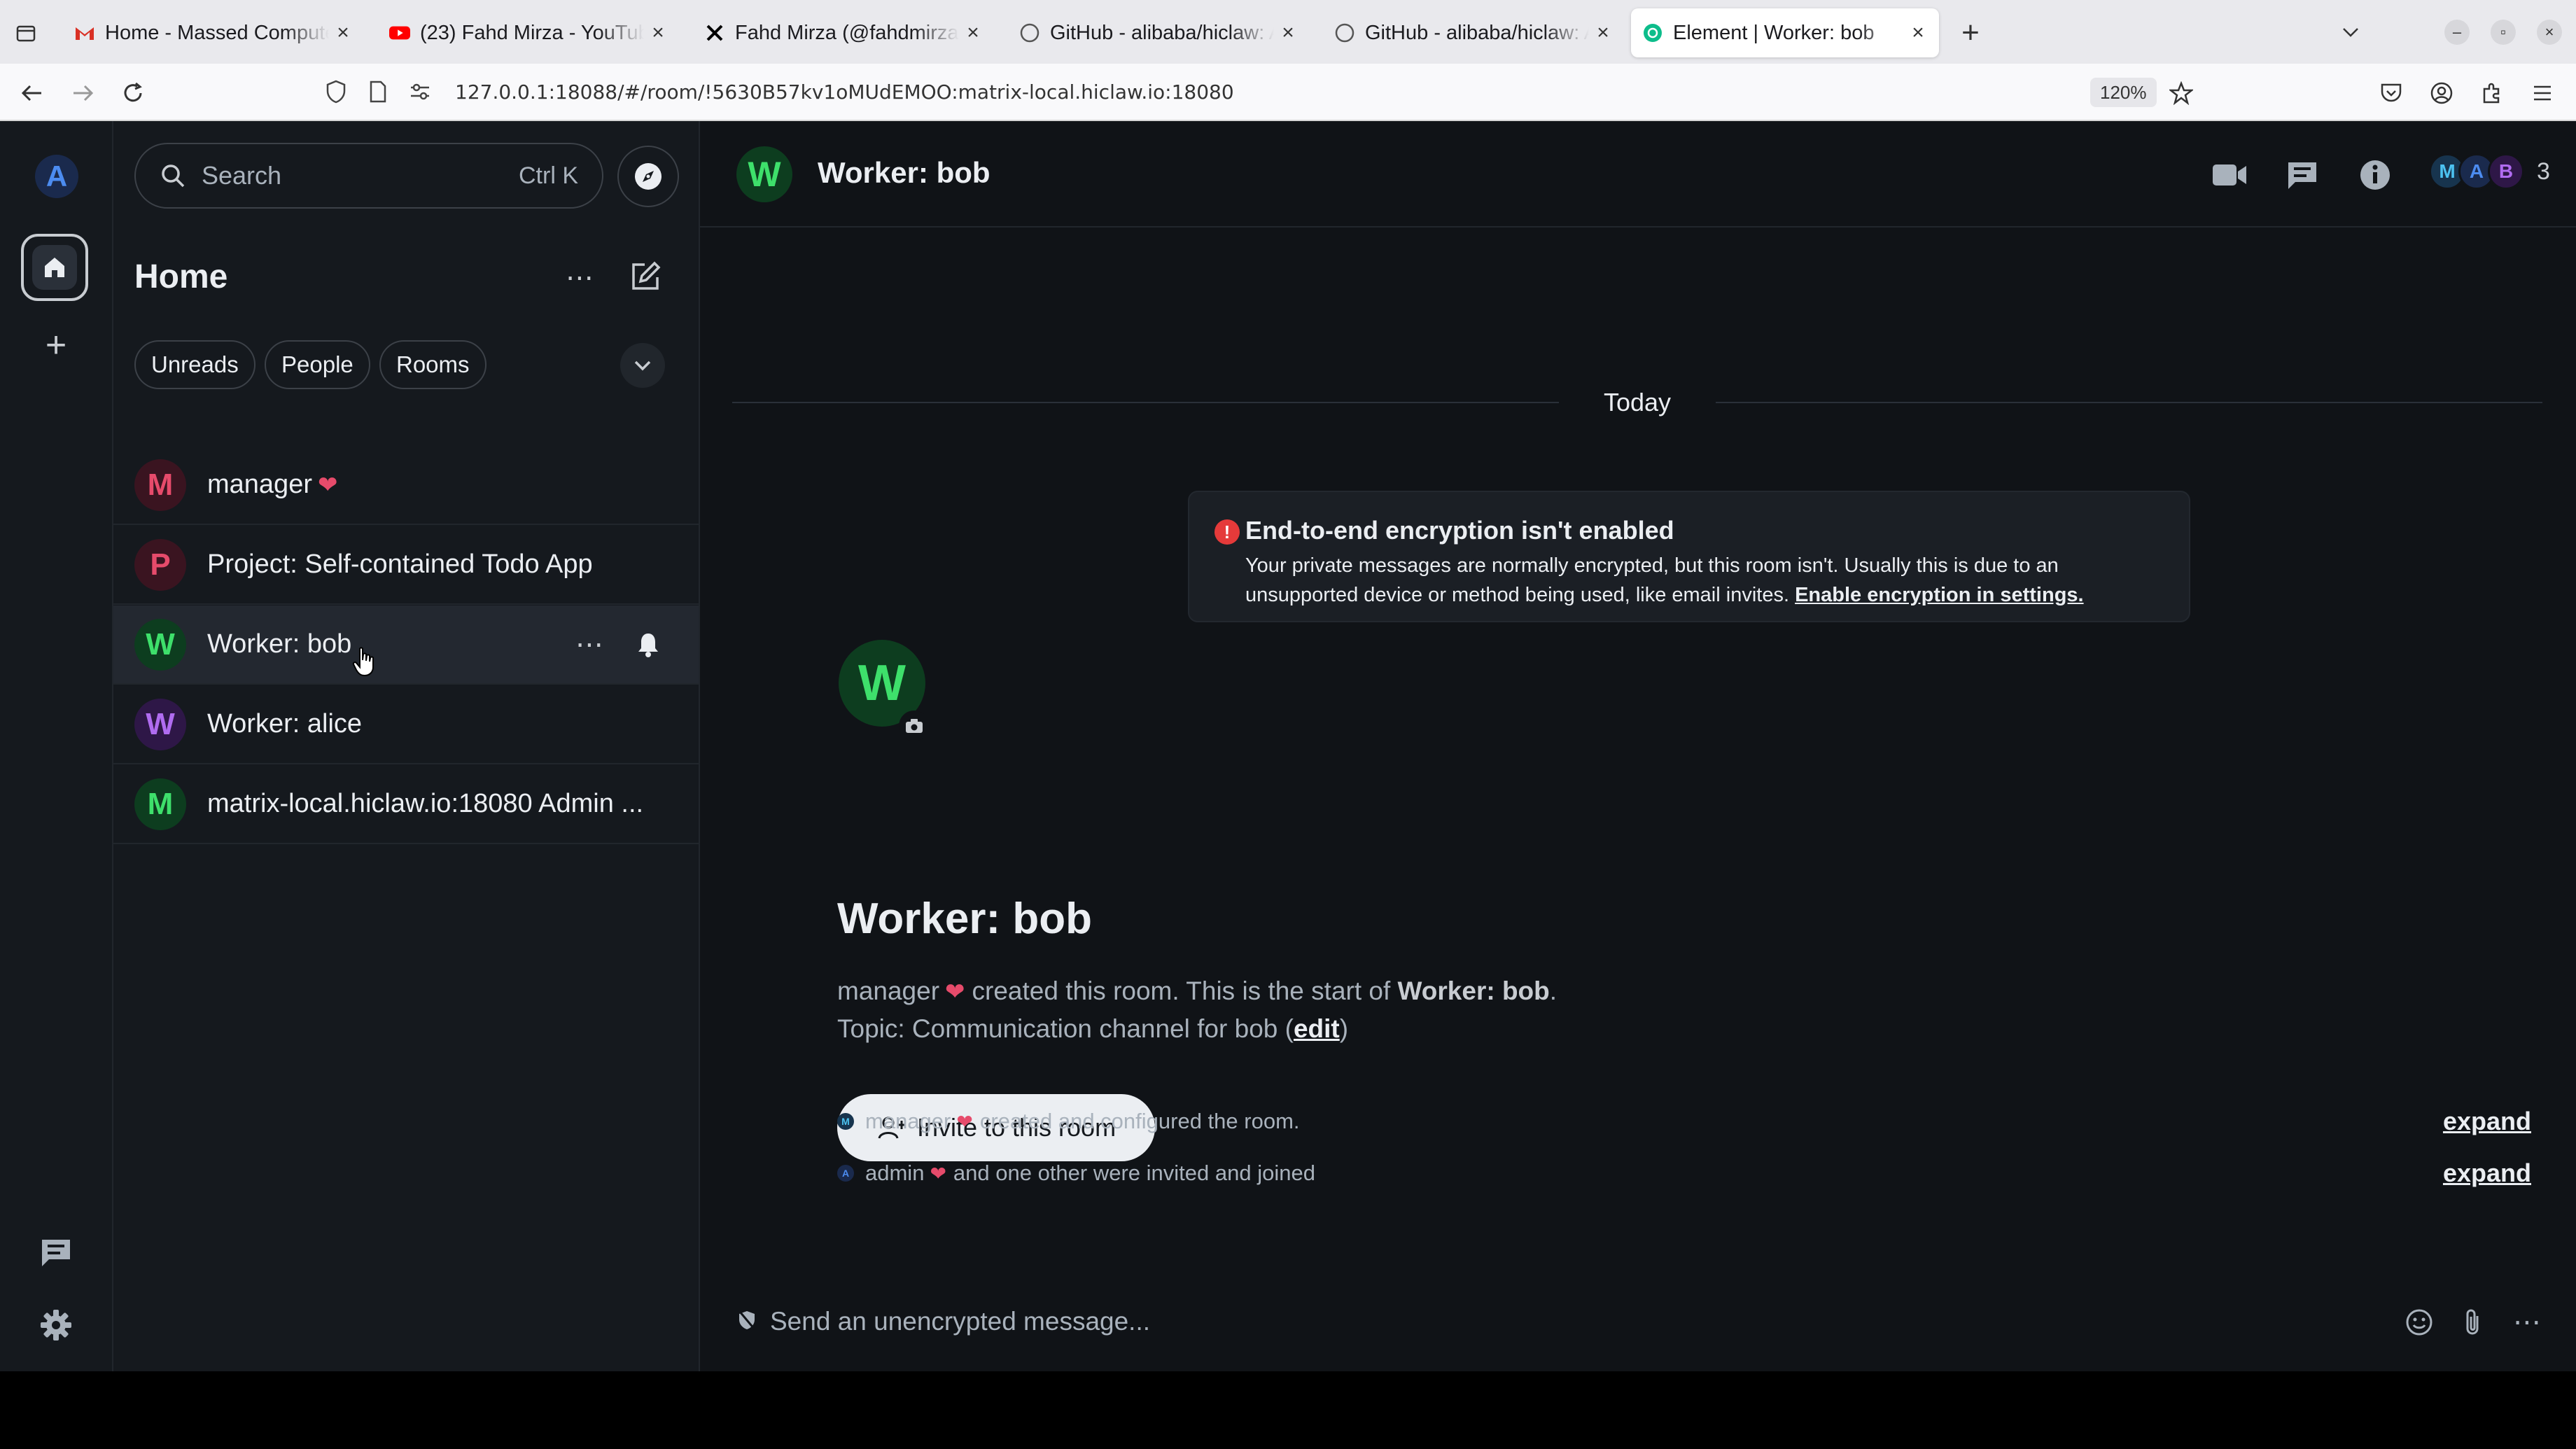 The image size is (2576, 1449). What do you see at coordinates (648, 645) in the screenshot?
I see `bell-icon` at bounding box center [648, 645].